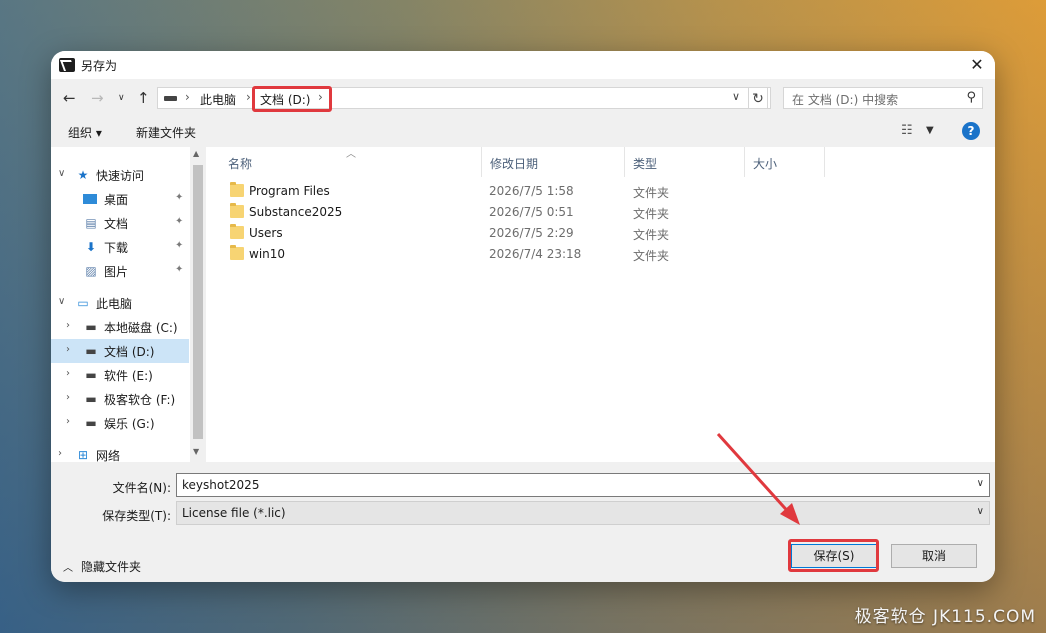  I want to click on star-icon: ★, so click(83, 175).